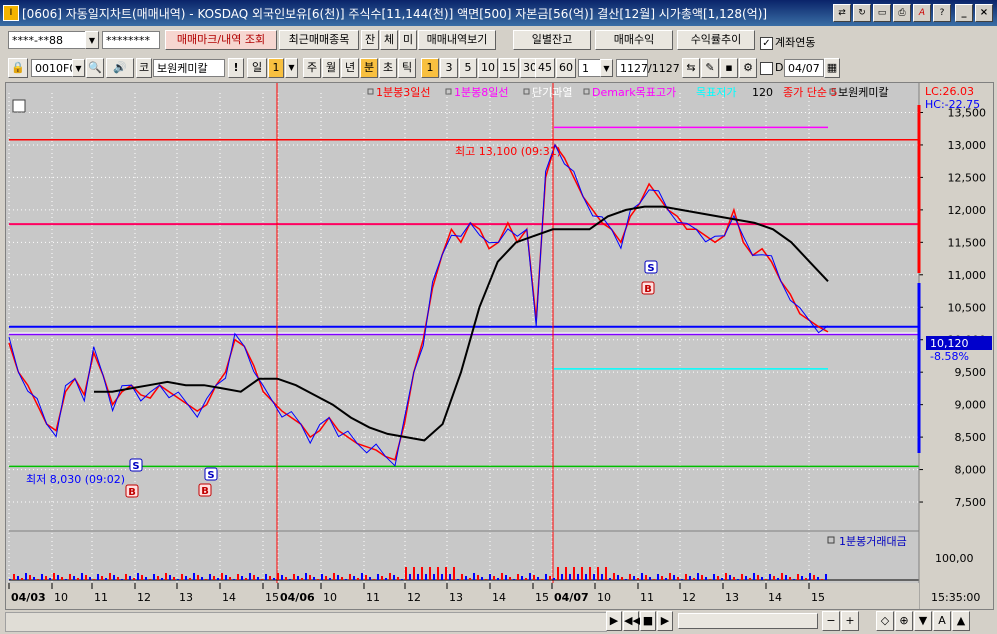 This screenshot has width=997, height=634. I want to click on password-field: ********, so click(131, 40).